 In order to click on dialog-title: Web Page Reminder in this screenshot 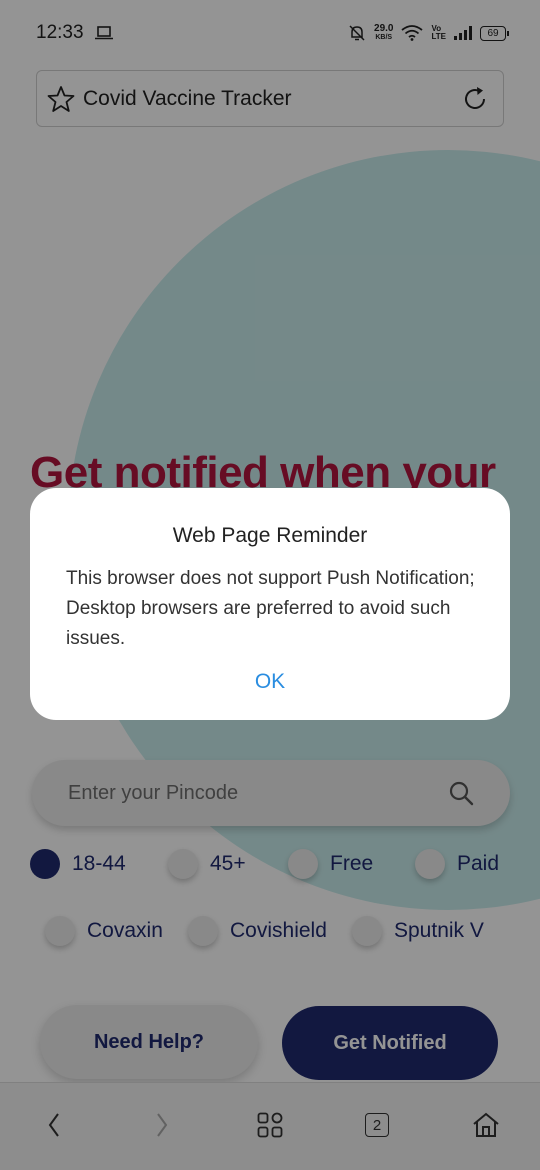, I will do `click(270, 535)`.